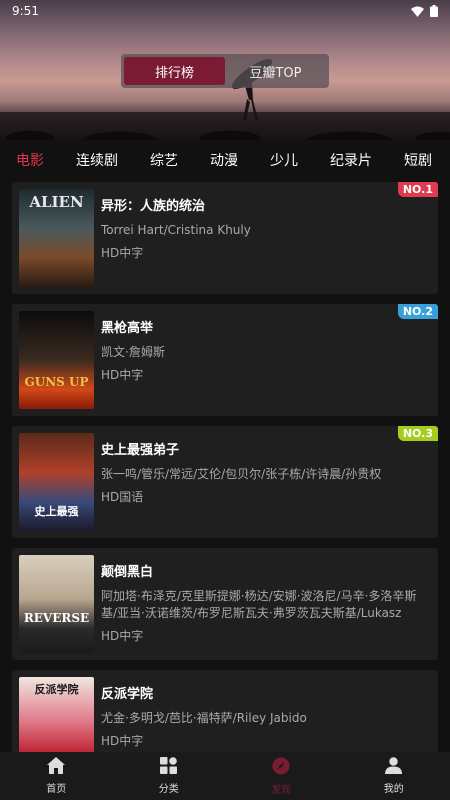 This screenshot has width=450, height=800. What do you see at coordinates (417, 11) in the screenshot?
I see `wifi-icon` at bounding box center [417, 11].